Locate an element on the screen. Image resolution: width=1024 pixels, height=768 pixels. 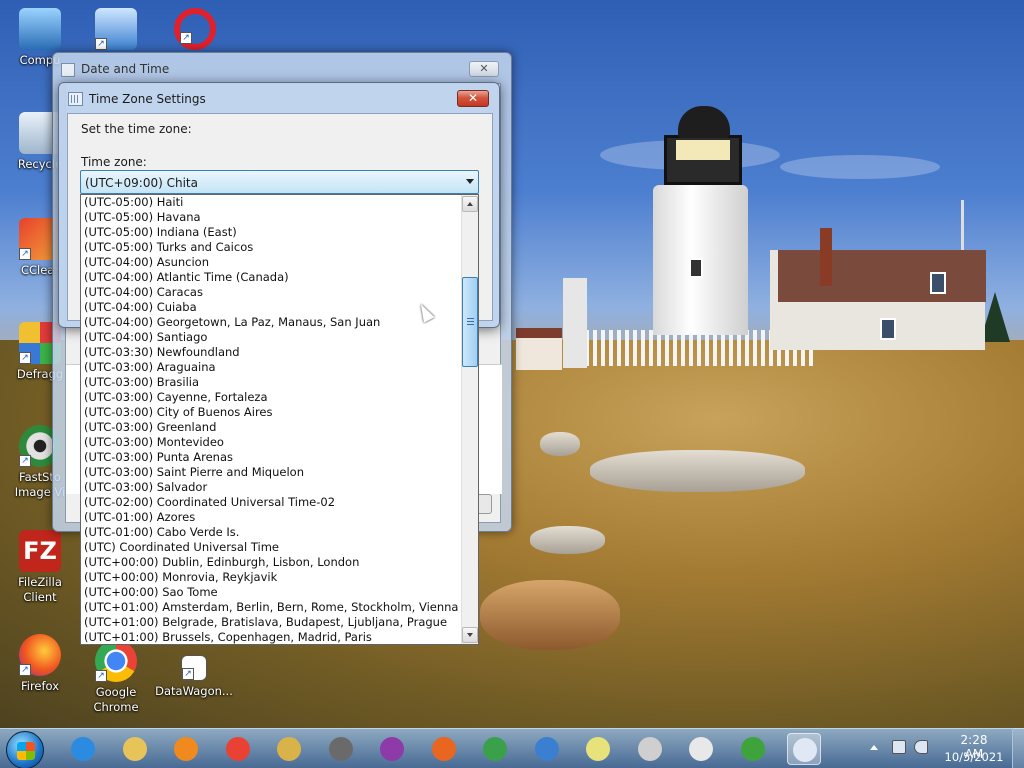
file-explorer-icon is located at coordinates (135, 749).